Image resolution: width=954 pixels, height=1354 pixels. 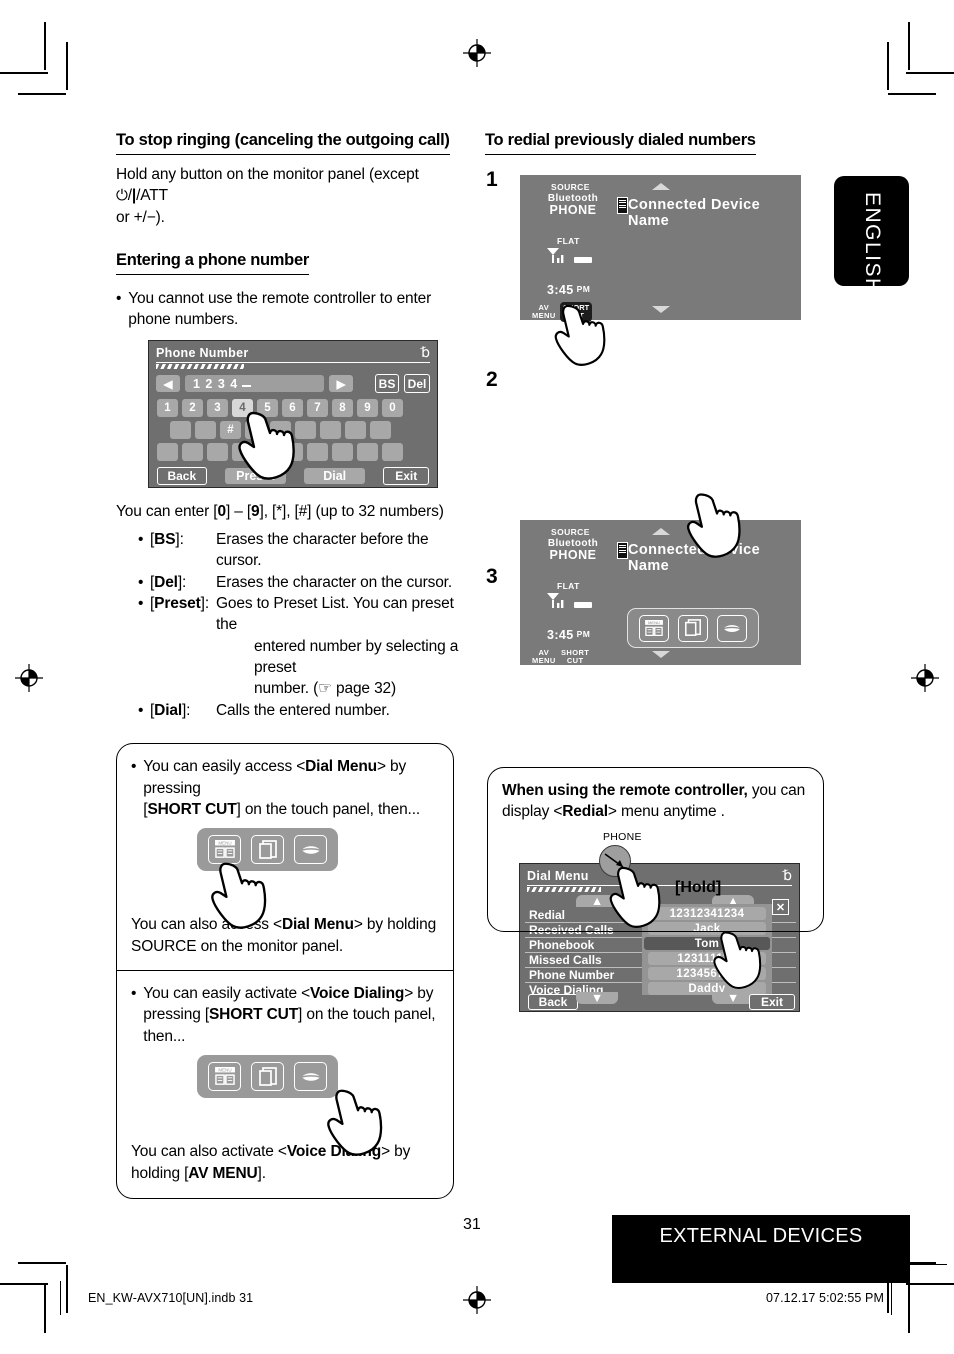 I want to click on shortcut-popup-bar: MENU, so click(x=693, y=628).